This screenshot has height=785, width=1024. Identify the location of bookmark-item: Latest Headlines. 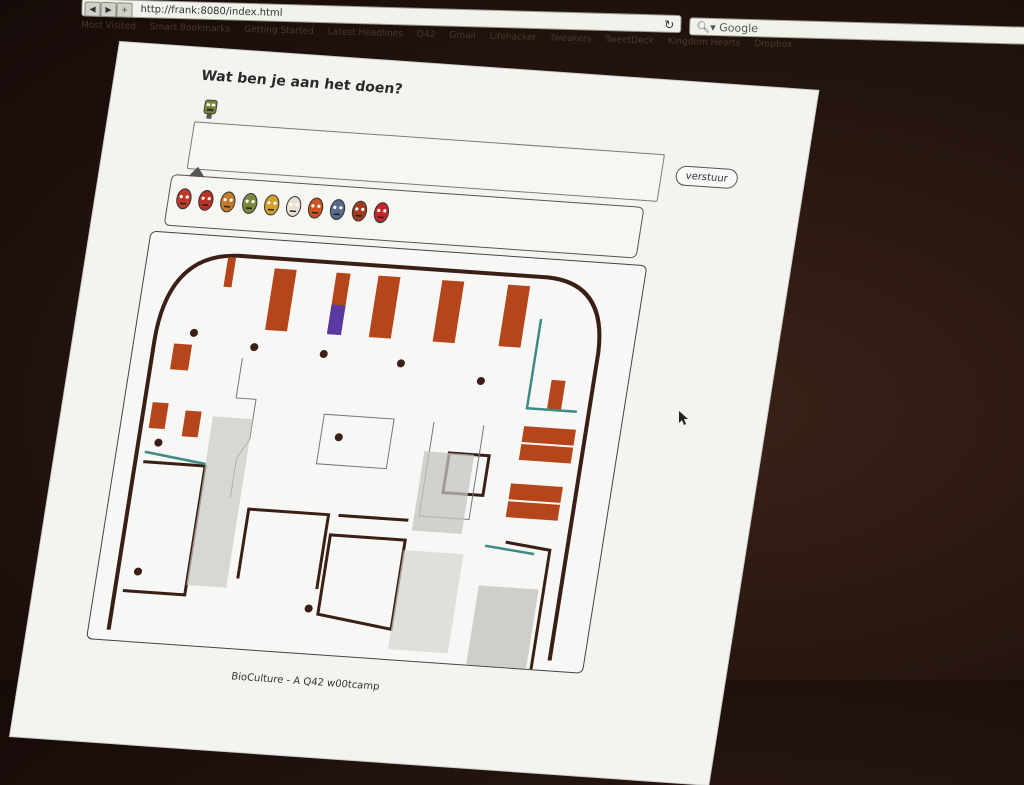
(365, 33).